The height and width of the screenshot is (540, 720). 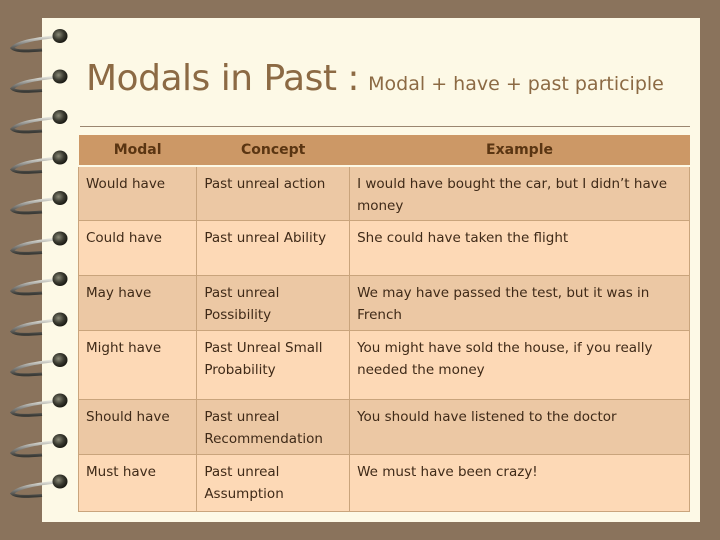 I want to click on title-subtitle: Modal + have + past participle, so click(x=516, y=84).